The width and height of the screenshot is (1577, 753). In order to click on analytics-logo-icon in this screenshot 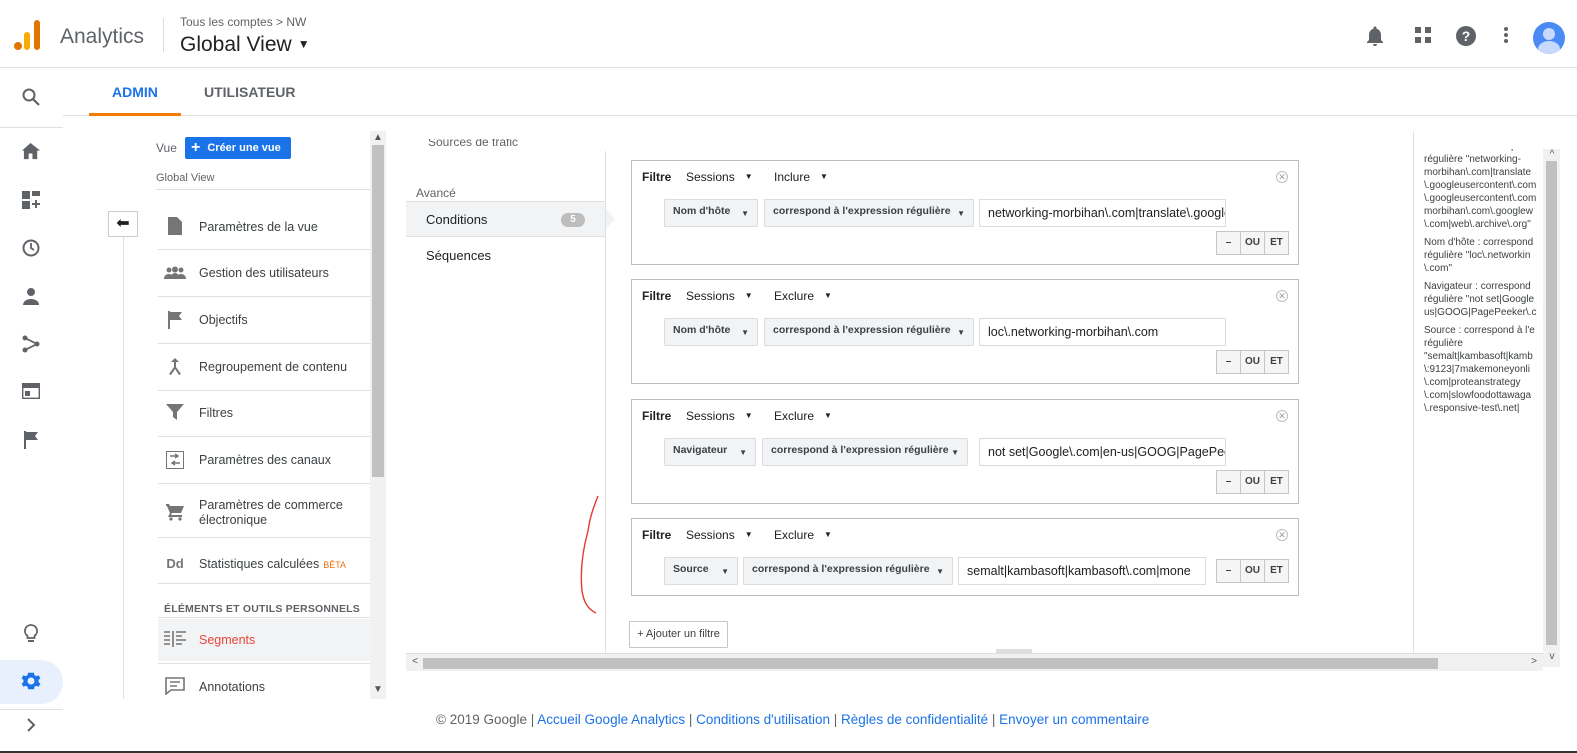, I will do `click(28, 35)`.